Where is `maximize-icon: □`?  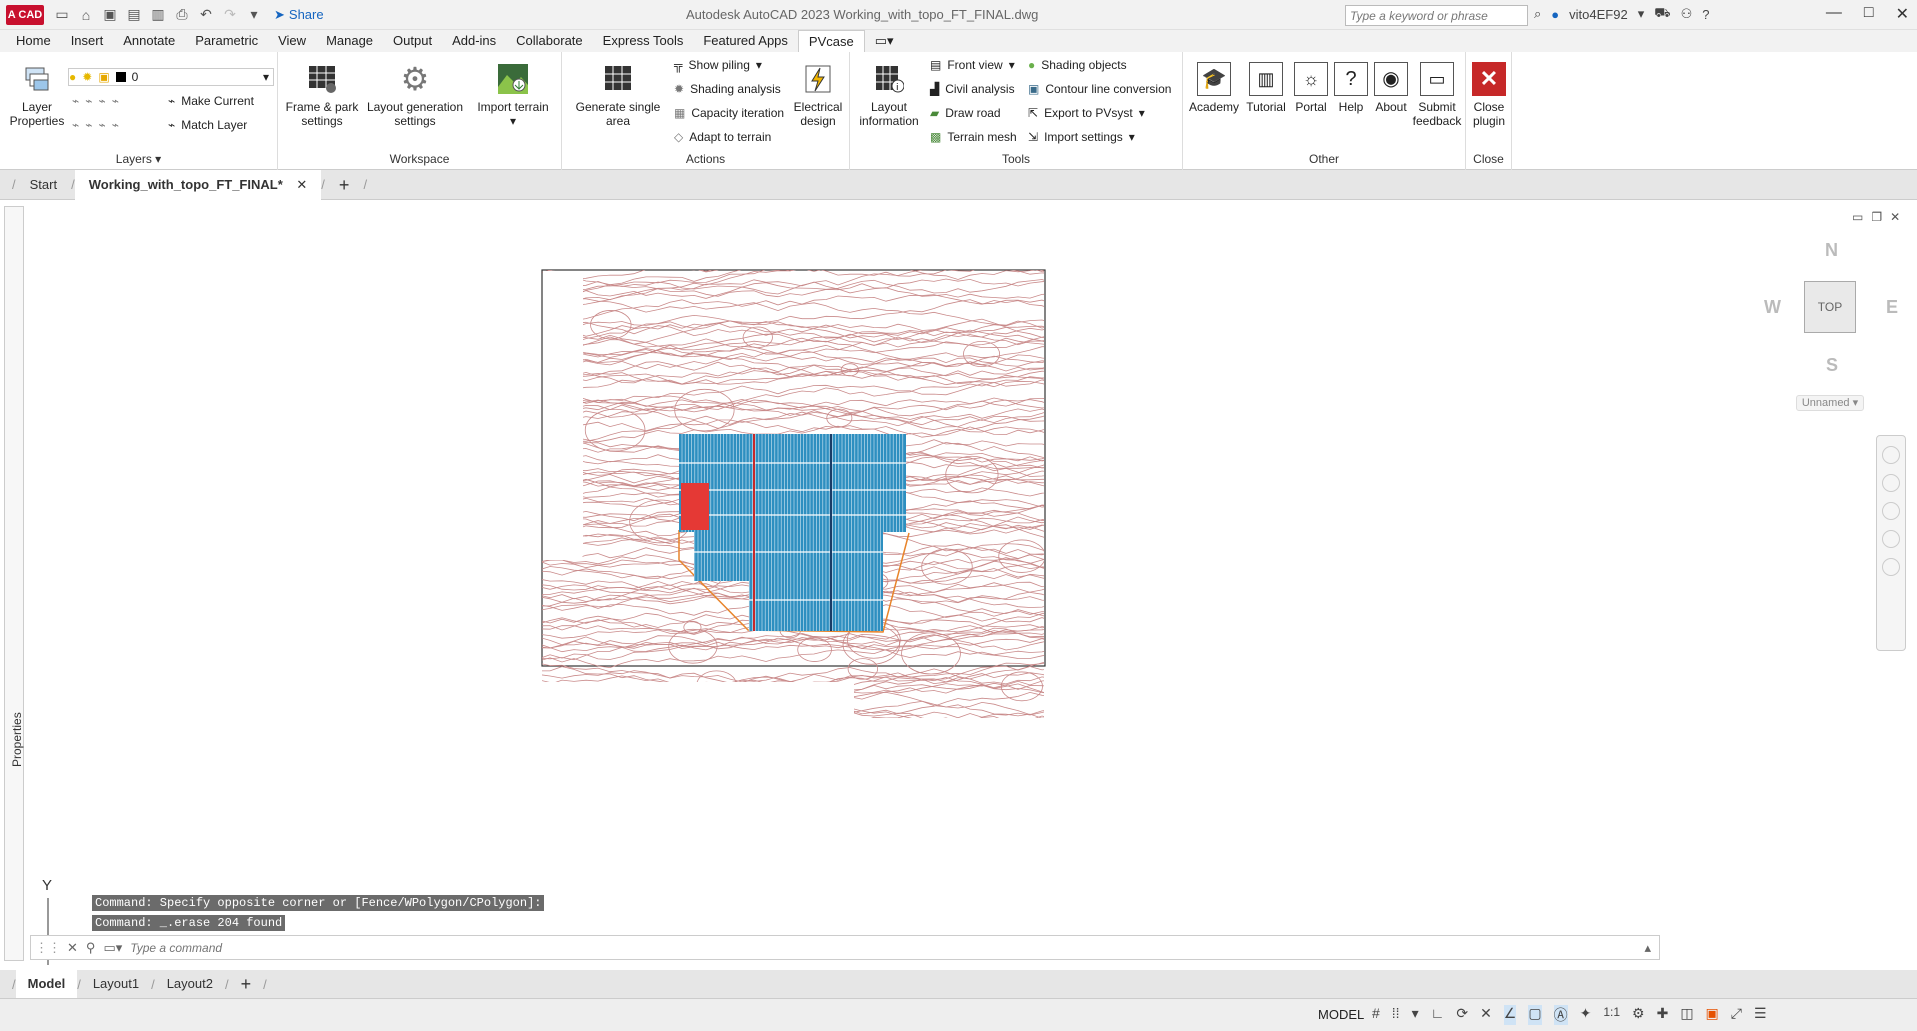
maximize-icon: □ is located at coordinates (1869, 14).